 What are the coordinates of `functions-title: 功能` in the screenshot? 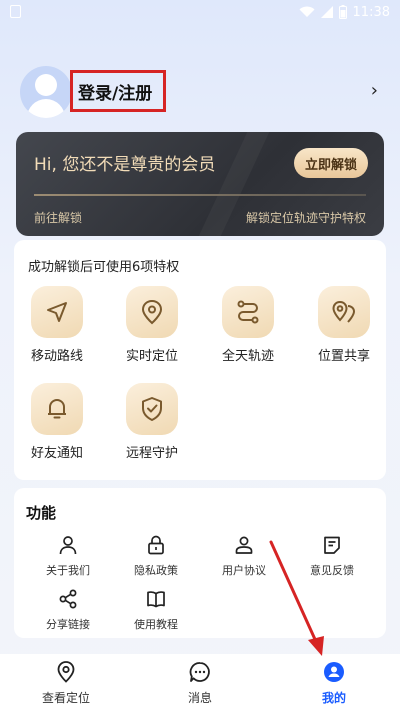 It's located at (41, 513).